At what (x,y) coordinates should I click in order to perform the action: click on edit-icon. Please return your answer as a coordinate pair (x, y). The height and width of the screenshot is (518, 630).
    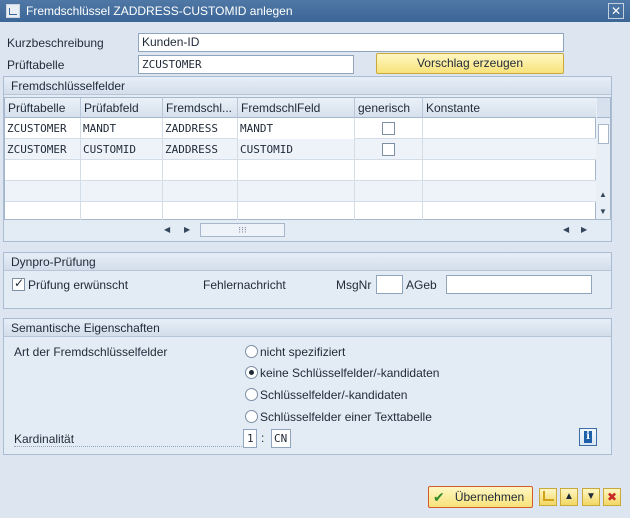
    Looking at the image, I should click on (13, 11).